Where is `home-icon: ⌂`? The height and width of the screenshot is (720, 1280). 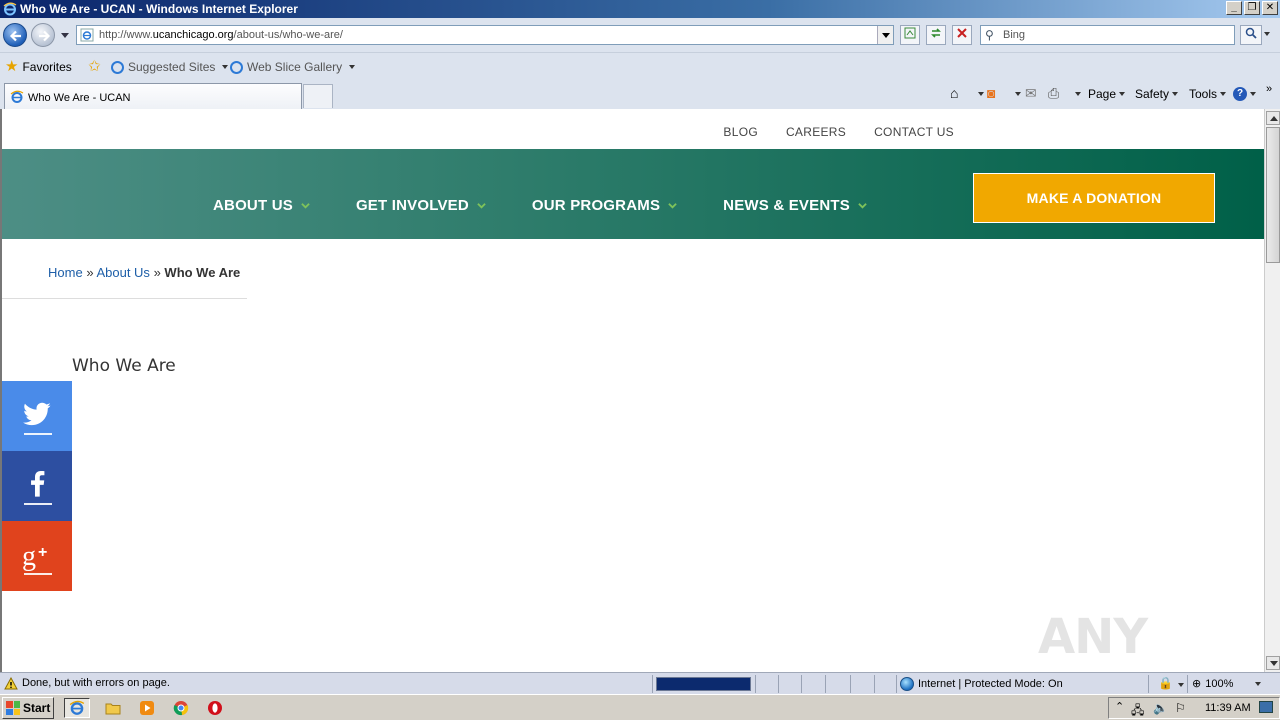
home-icon: ⌂ is located at coordinates (954, 93).